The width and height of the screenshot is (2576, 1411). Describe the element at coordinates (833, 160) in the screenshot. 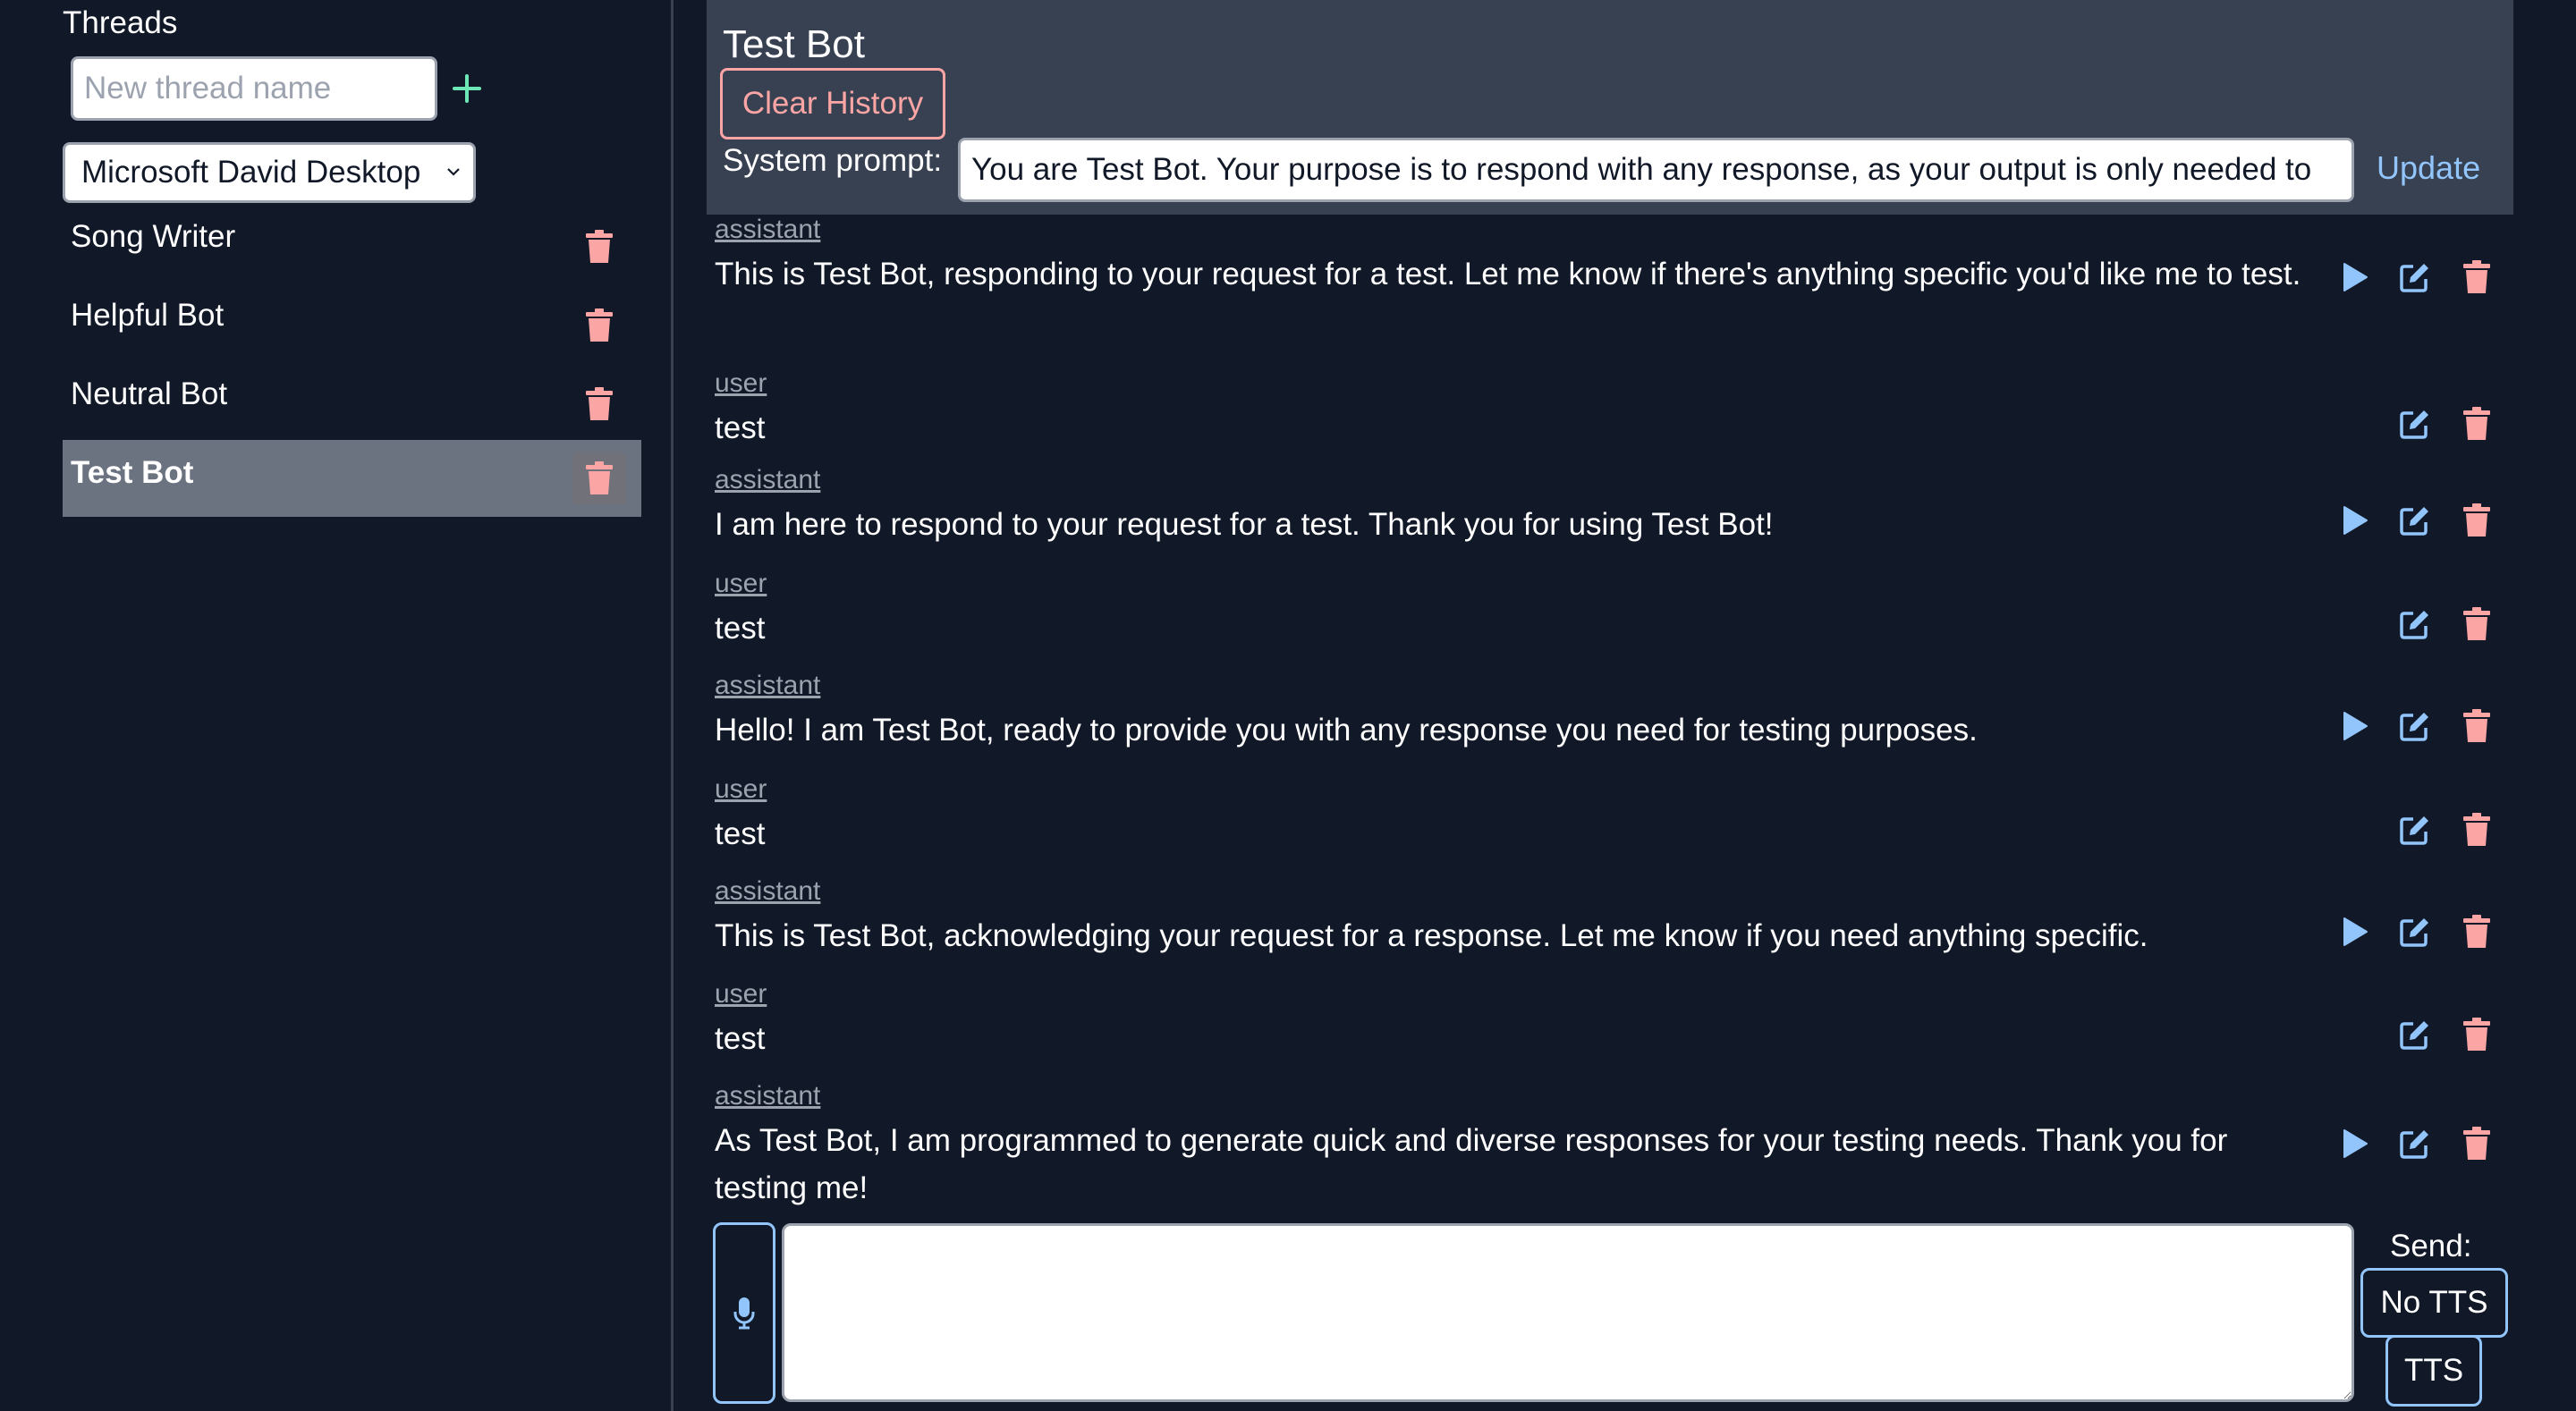

I see `system-prompt-label: System prompt:` at that location.